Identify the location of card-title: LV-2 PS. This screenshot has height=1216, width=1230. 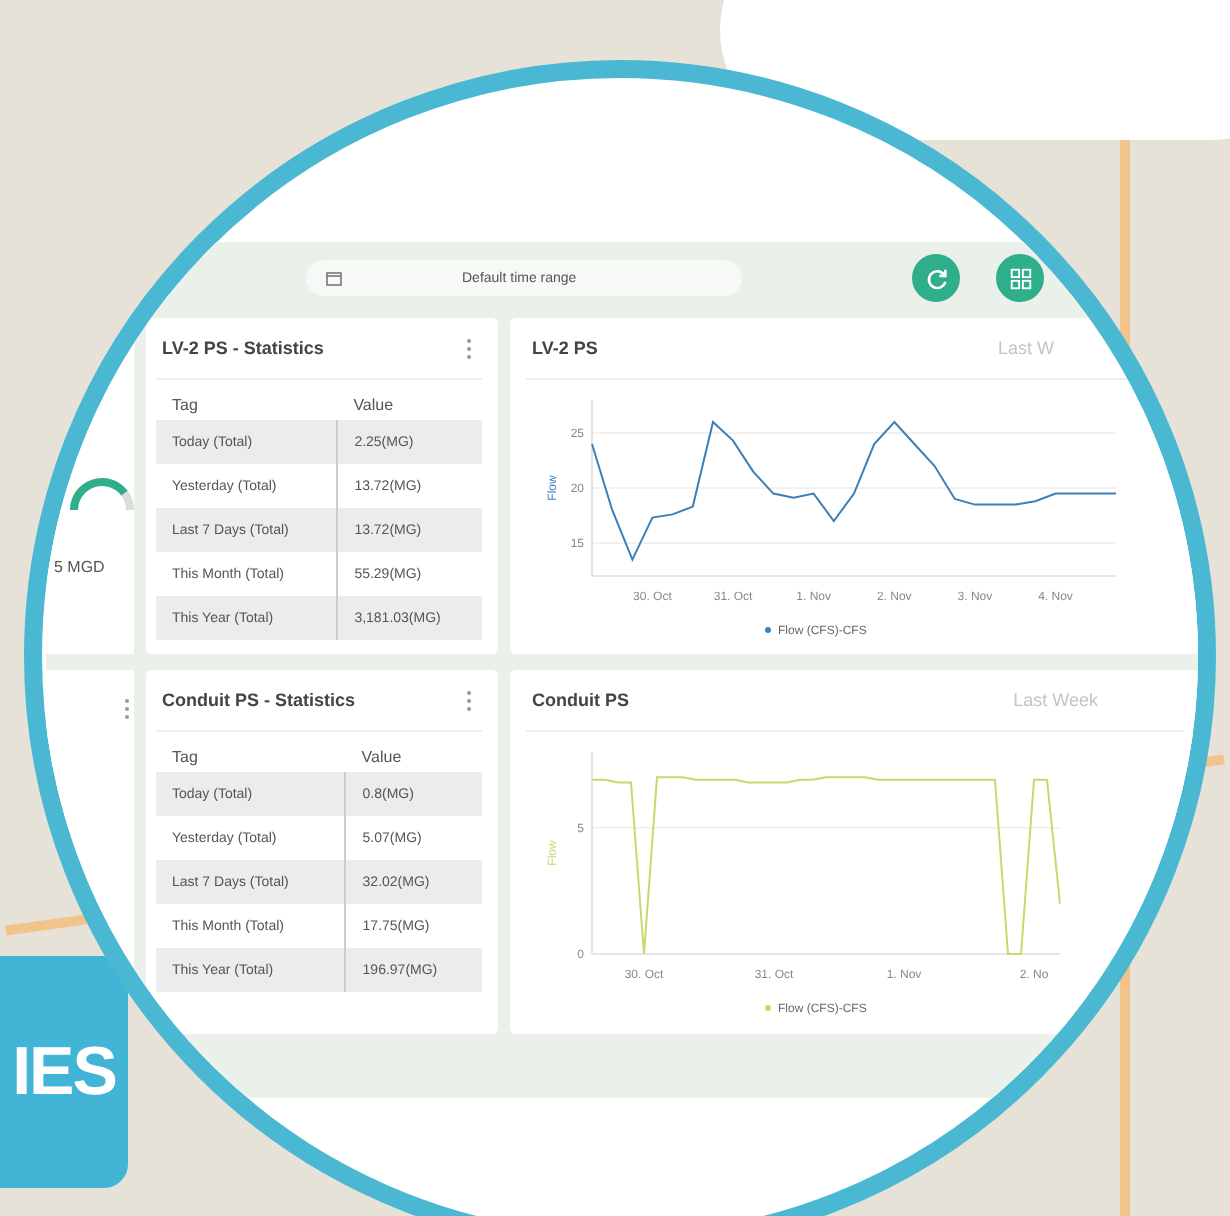
(565, 348).